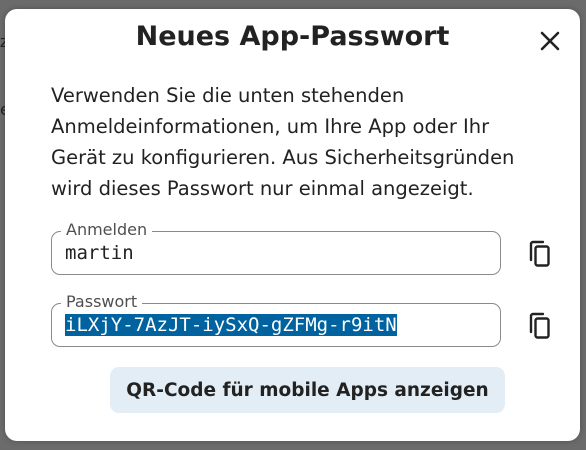 This screenshot has width=586, height=450. I want to click on login-field-label: Anmelden, so click(107, 230).